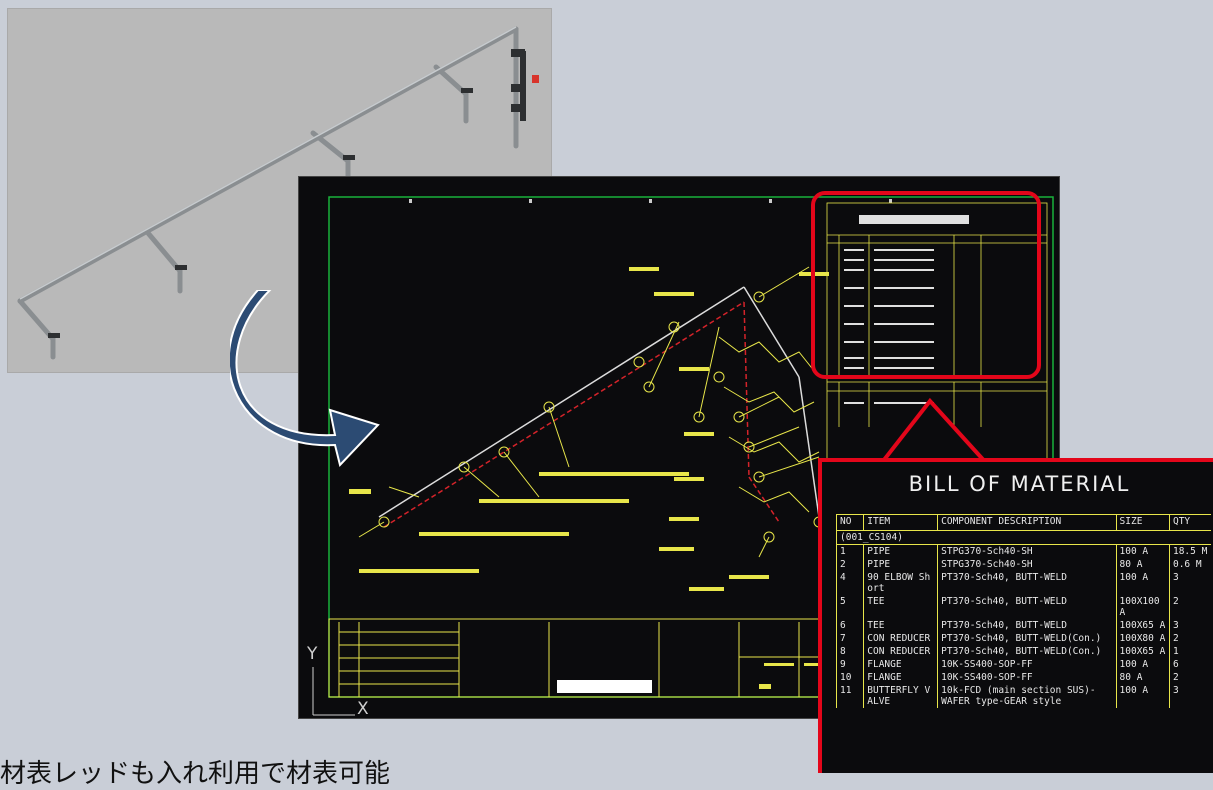 This screenshot has width=1213, height=790. Describe the element at coordinates (900, 522) in the screenshot. I see `header-item: ITEM` at that location.